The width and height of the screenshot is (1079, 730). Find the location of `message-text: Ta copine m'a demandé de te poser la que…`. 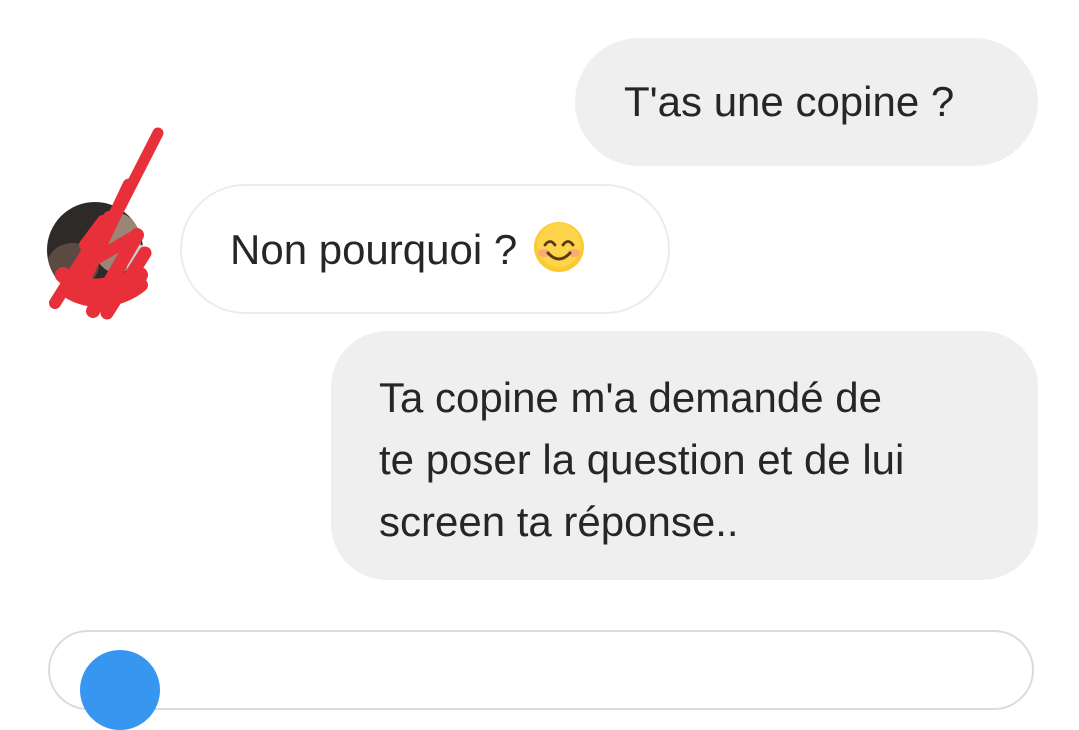

message-text: Ta copine m'a demandé de te poser la que… is located at coordinates (642, 459).